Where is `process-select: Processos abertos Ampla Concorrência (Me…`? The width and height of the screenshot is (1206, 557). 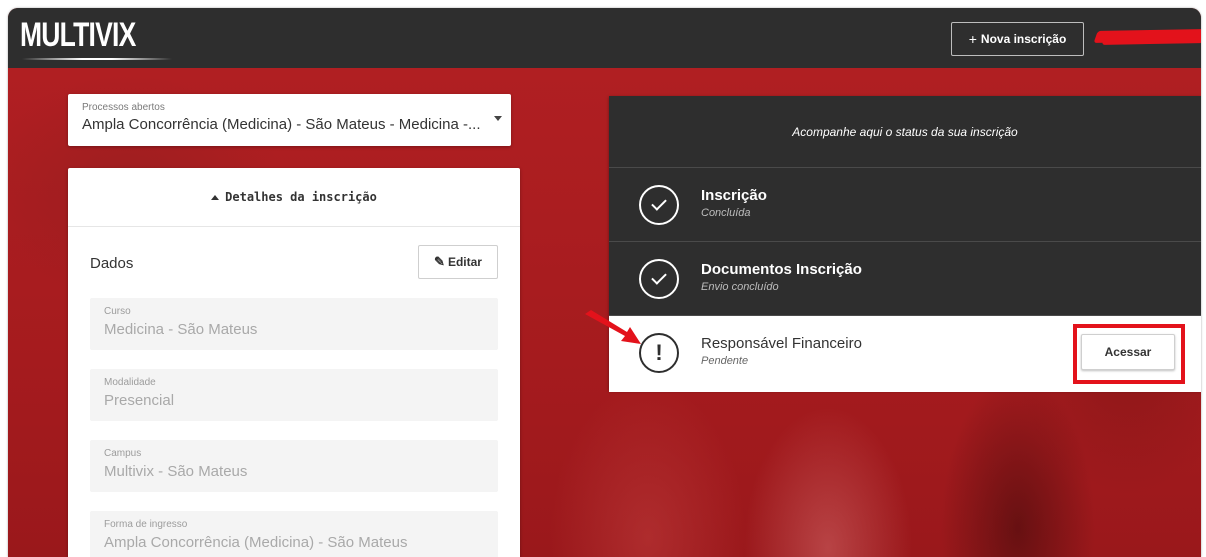
process-select: Processos abertos Ampla Concorrência (Me… is located at coordinates (289, 120).